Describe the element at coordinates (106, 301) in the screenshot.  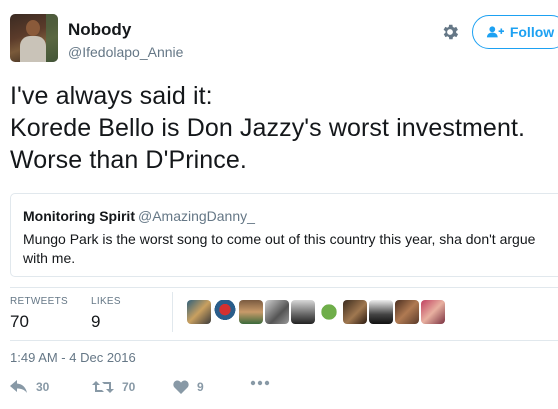
I see `likes-label: LIKES` at that location.